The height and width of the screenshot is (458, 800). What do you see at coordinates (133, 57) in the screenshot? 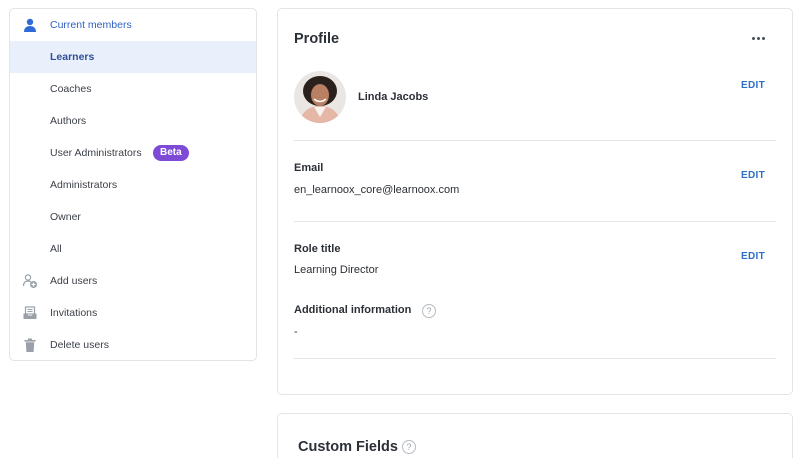
I see `sidebar-item-learners: Learners` at bounding box center [133, 57].